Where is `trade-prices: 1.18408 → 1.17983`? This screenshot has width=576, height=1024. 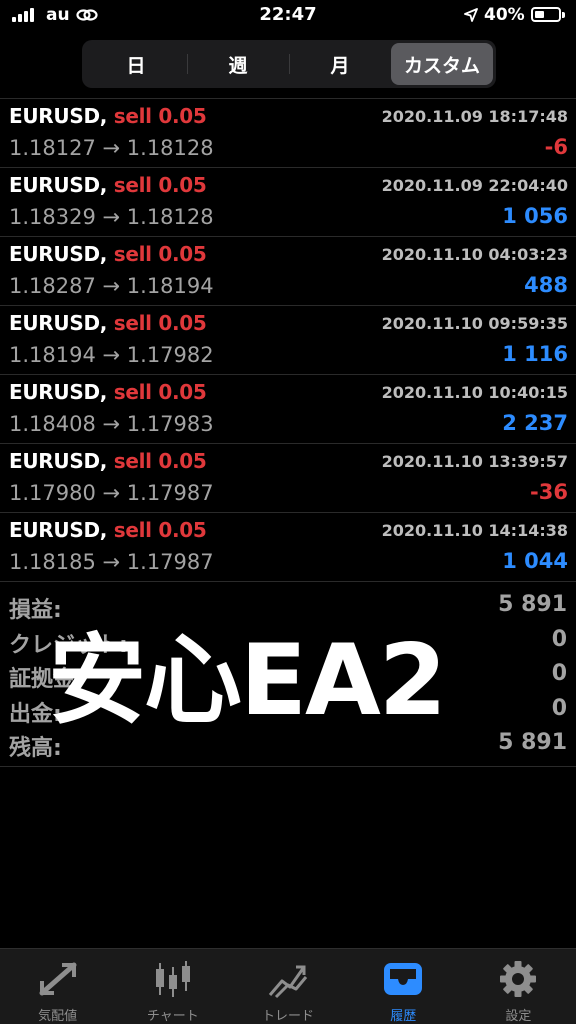 trade-prices: 1.18408 → 1.17983 is located at coordinates (111, 424).